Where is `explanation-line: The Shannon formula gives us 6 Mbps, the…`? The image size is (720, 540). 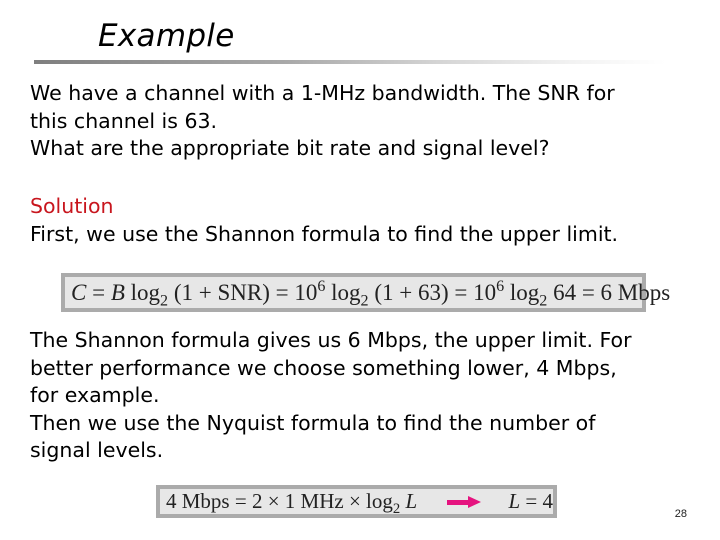
explanation-line: The Shannon formula gives us 6 Mbps, the… is located at coordinates (331, 340).